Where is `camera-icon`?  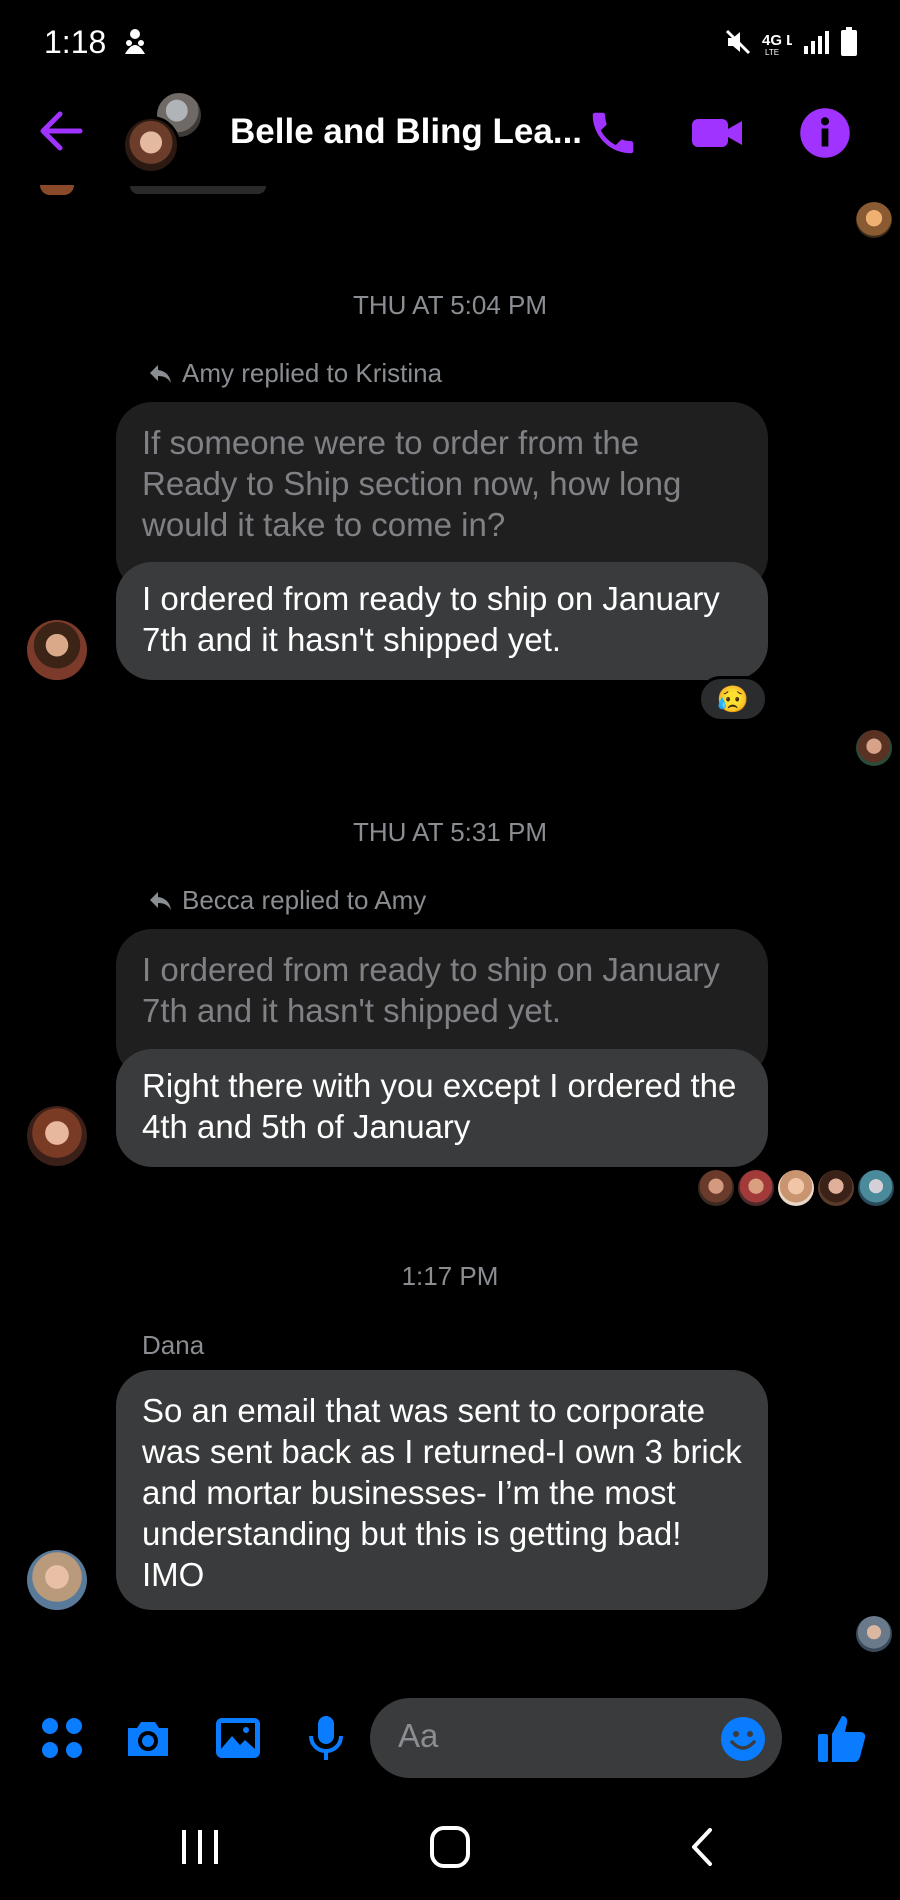
camera-icon is located at coordinates (148, 1739).